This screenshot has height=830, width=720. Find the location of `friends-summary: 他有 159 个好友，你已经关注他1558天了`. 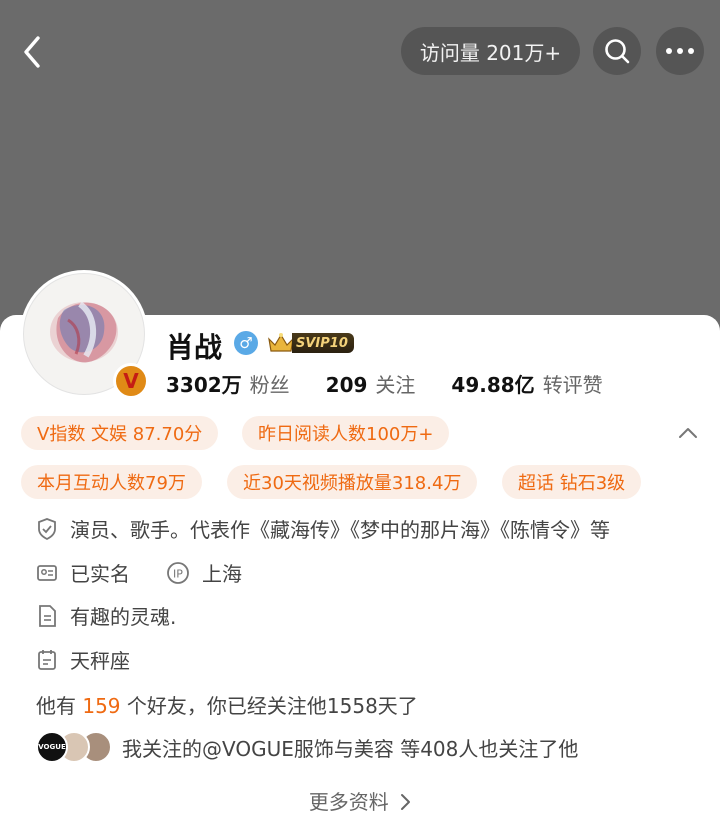

friends-summary: 他有 159 个好友，你已经关注他1558天了 is located at coordinates (227, 704).